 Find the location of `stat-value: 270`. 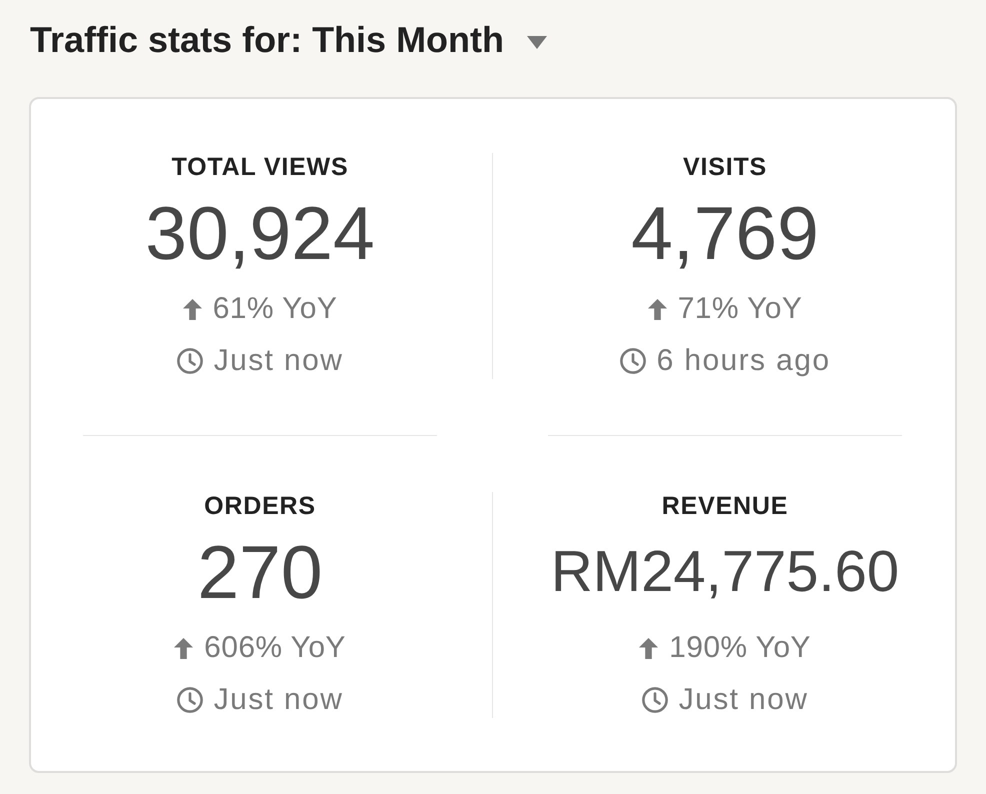

stat-value: 270 is located at coordinates (260, 572).